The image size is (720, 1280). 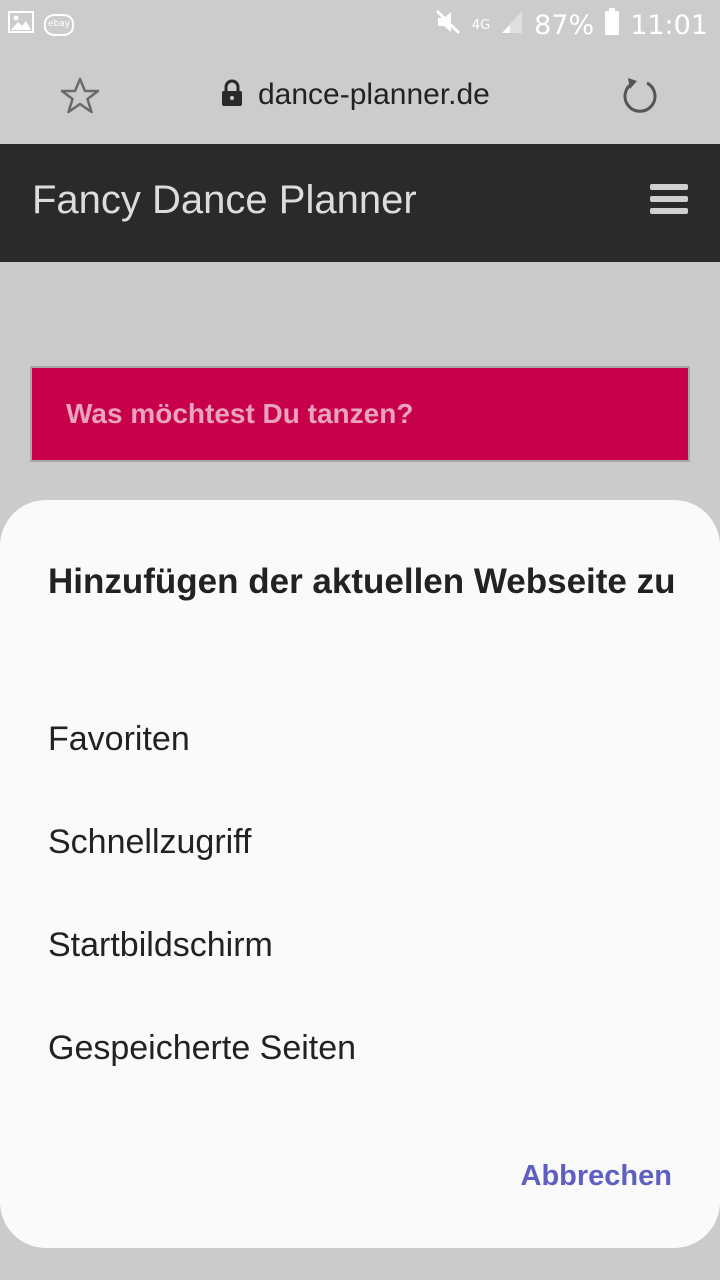 What do you see at coordinates (596, 1176) in the screenshot?
I see `cancel-button: Abbrechen` at bounding box center [596, 1176].